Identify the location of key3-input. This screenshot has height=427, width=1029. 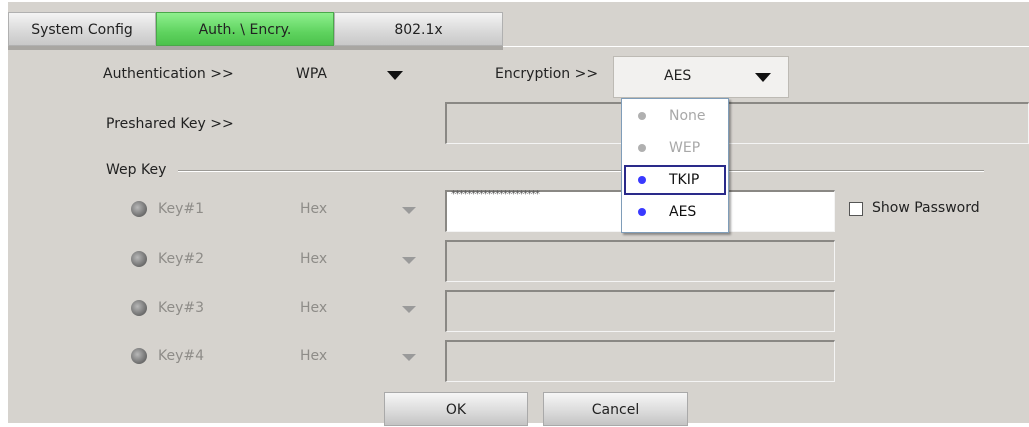
(640, 311).